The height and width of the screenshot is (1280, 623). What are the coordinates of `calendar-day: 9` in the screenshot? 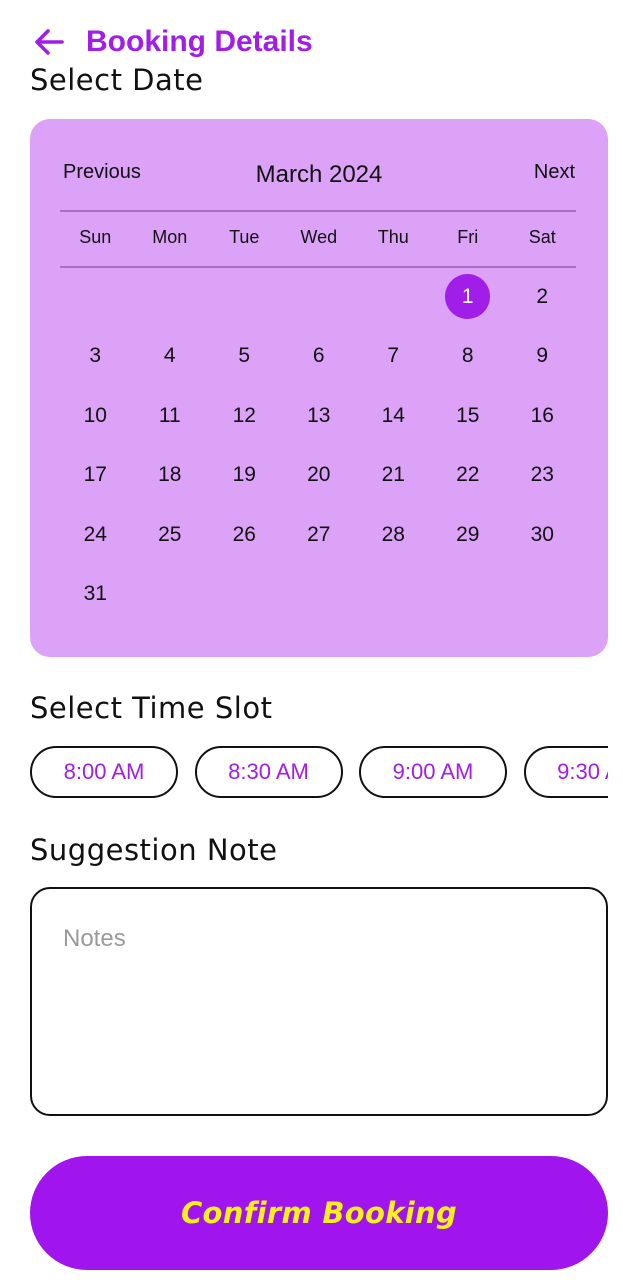 It's located at (542, 356).